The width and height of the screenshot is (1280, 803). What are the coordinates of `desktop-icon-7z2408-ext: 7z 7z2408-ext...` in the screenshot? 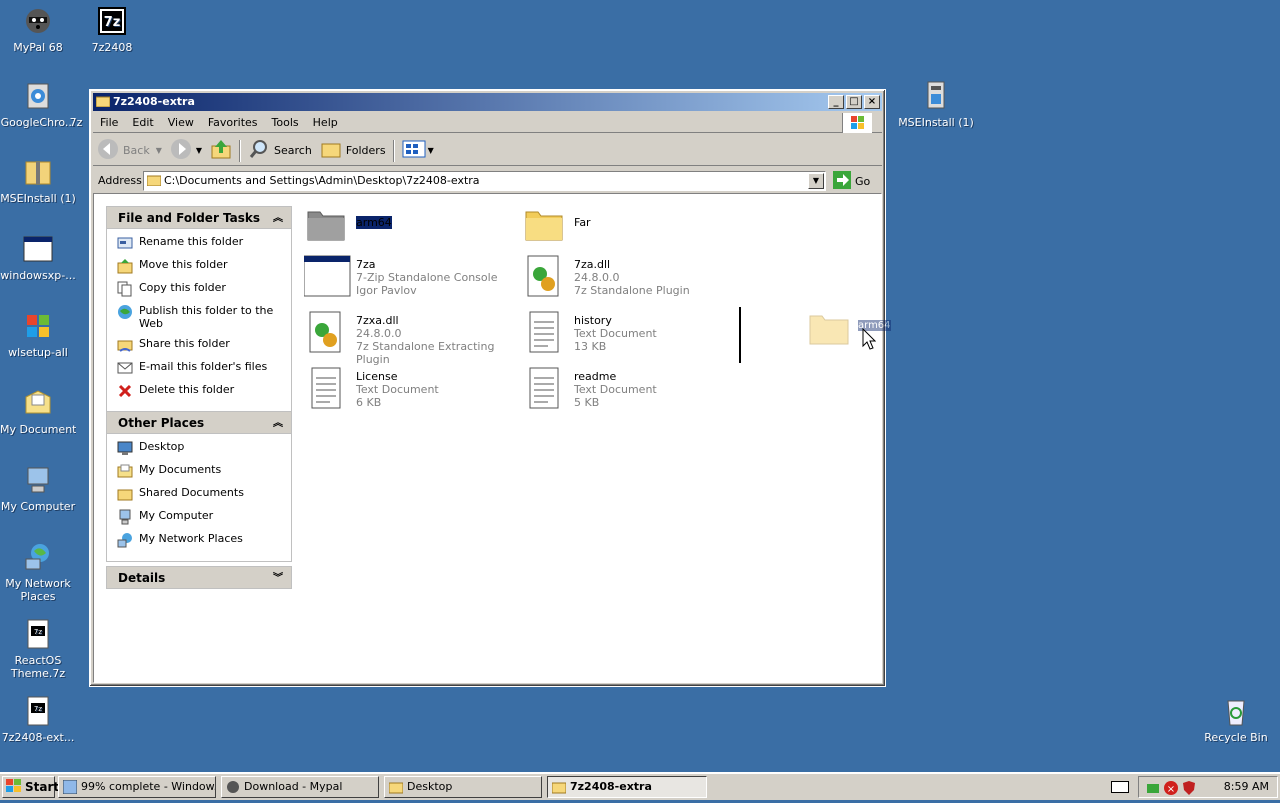 It's located at (38, 719).